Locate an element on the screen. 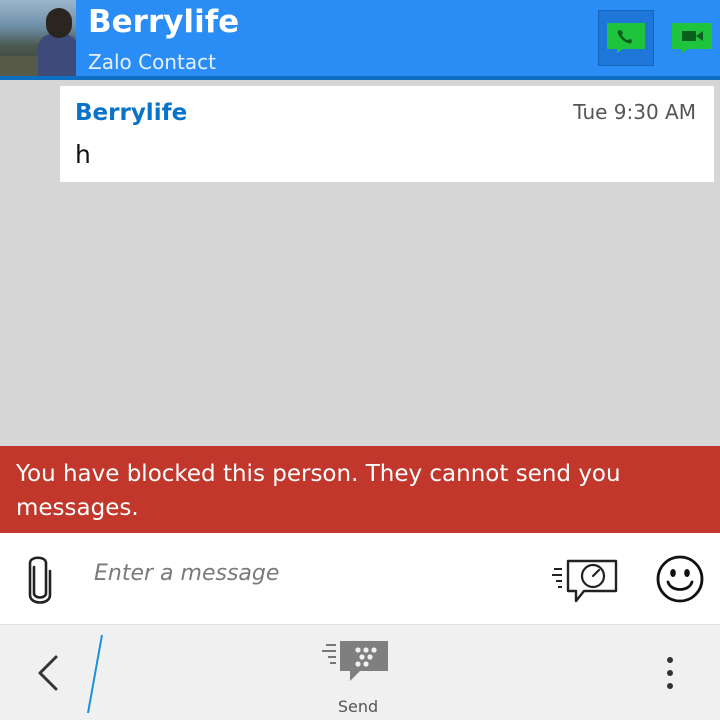 This screenshot has height=720, width=720. video-call-button is located at coordinates (692, 38).